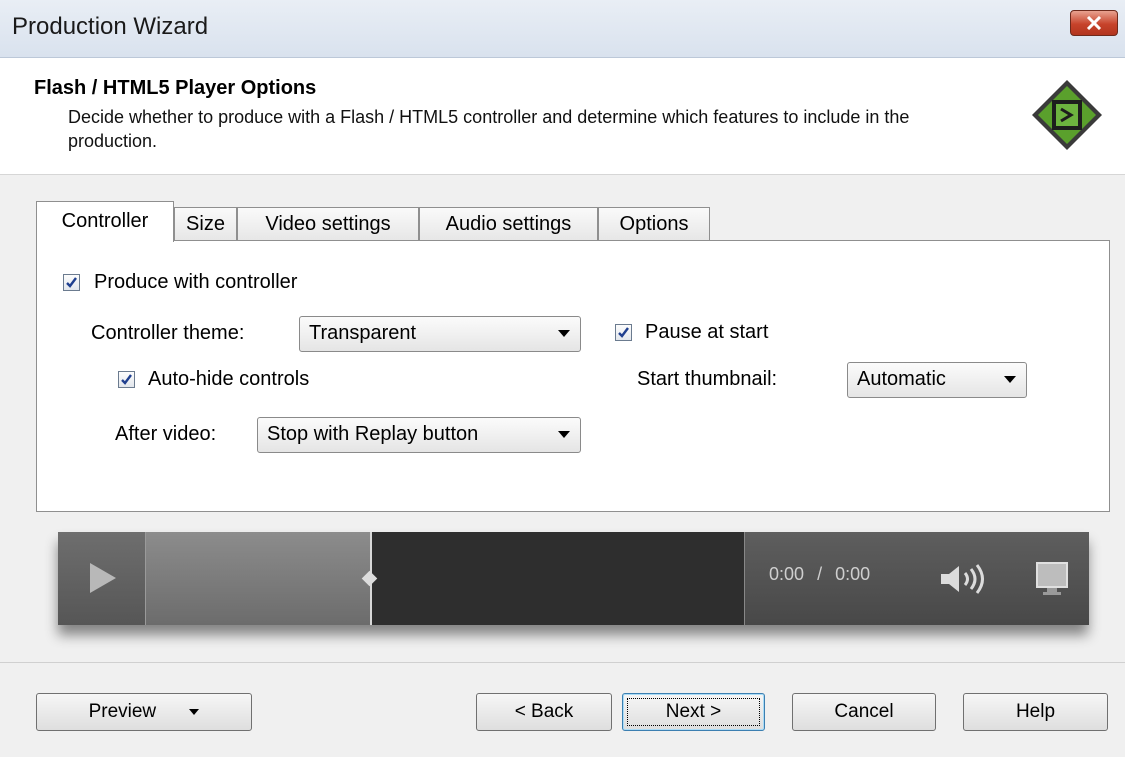  I want to click on pause-at-start-label: Pause at start, so click(707, 332).